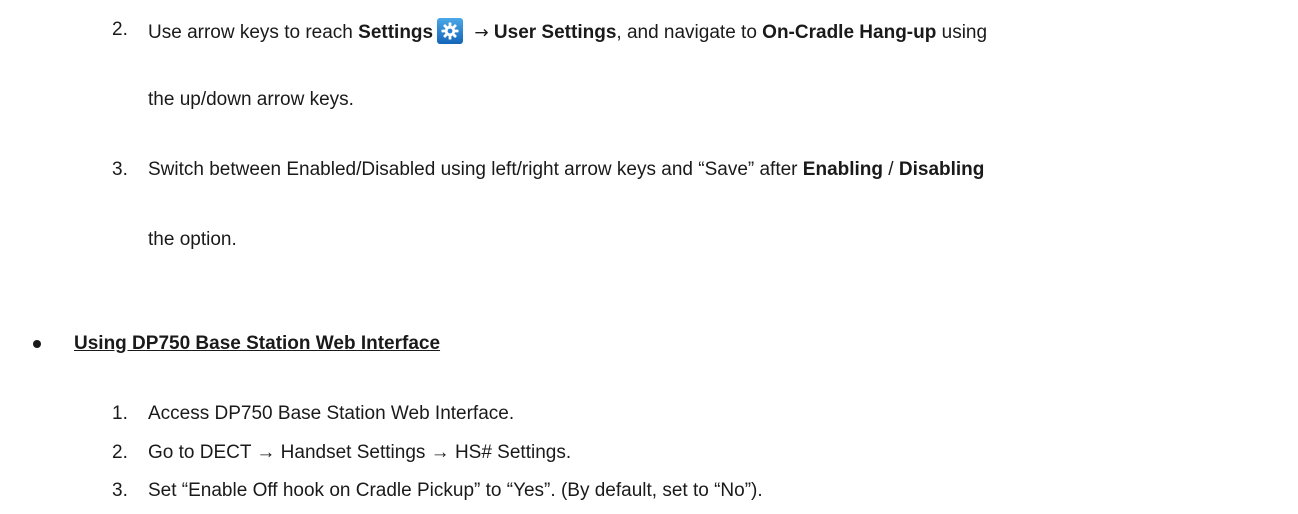 The height and width of the screenshot is (514, 1298). I want to click on arrow-icon: →, so click(481, 33).